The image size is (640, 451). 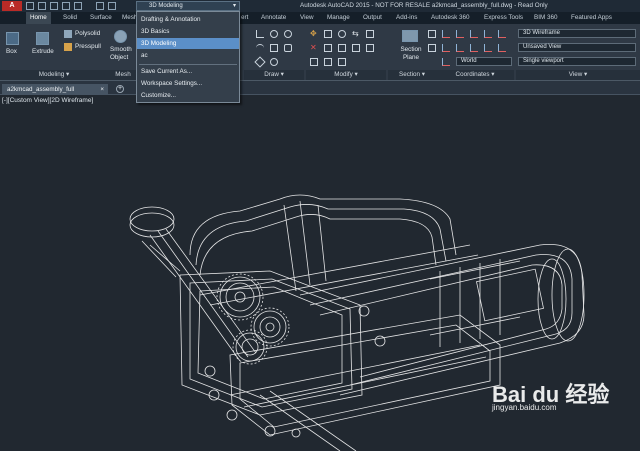 What do you see at coordinates (120, 36) in the screenshot?
I see `smooth-object-icon` at bounding box center [120, 36].